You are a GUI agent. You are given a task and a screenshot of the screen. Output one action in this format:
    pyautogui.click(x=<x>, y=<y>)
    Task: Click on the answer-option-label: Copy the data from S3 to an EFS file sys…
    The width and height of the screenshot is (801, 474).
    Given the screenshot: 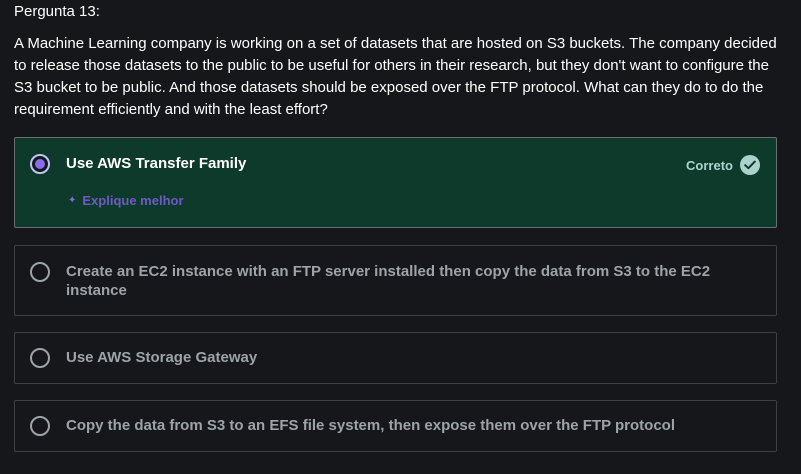 What is the action you would take?
    pyautogui.click(x=371, y=425)
    